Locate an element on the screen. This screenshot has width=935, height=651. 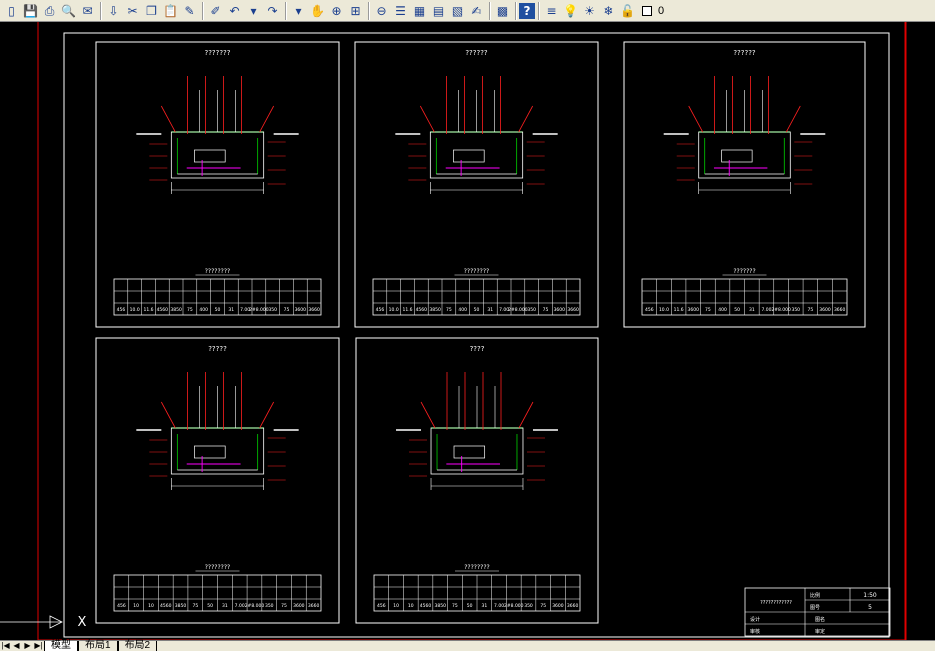
title-block-checker-label: 审核 is located at coordinates (755, 631).